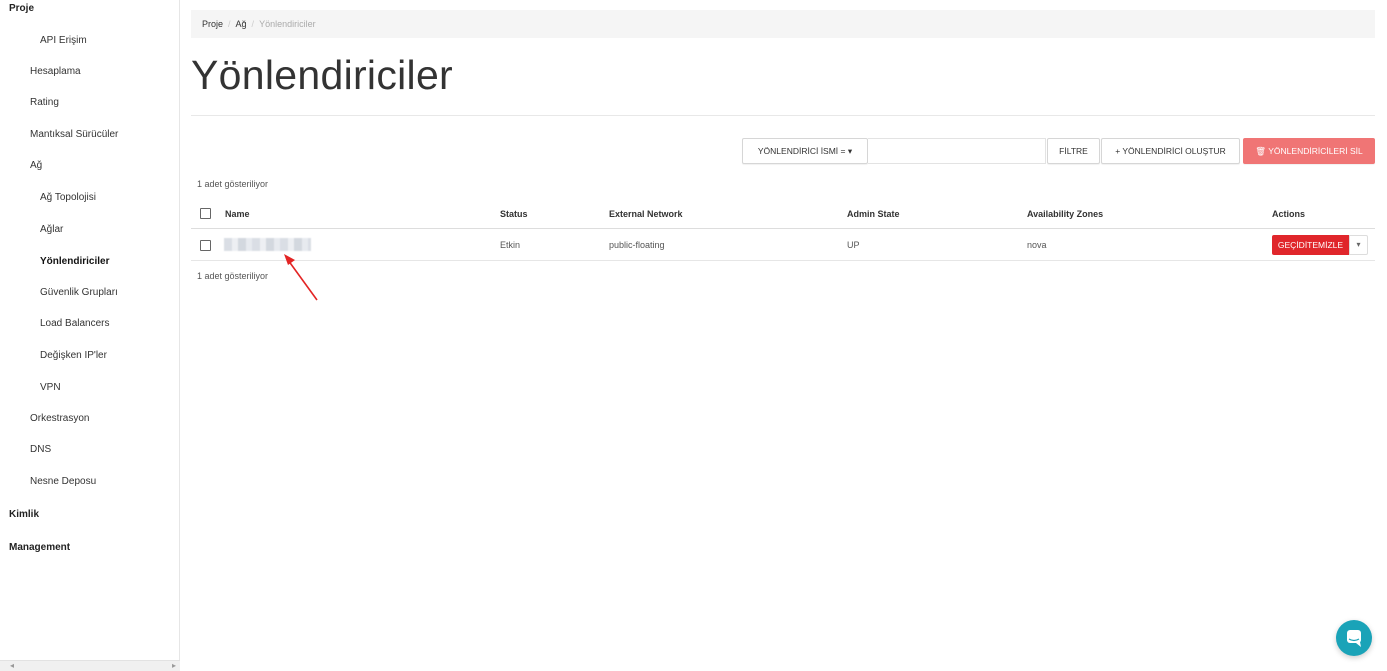  What do you see at coordinates (73, 355) in the screenshot?
I see `sidebar-item-floating-ips: Değişken IP'ler` at bounding box center [73, 355].